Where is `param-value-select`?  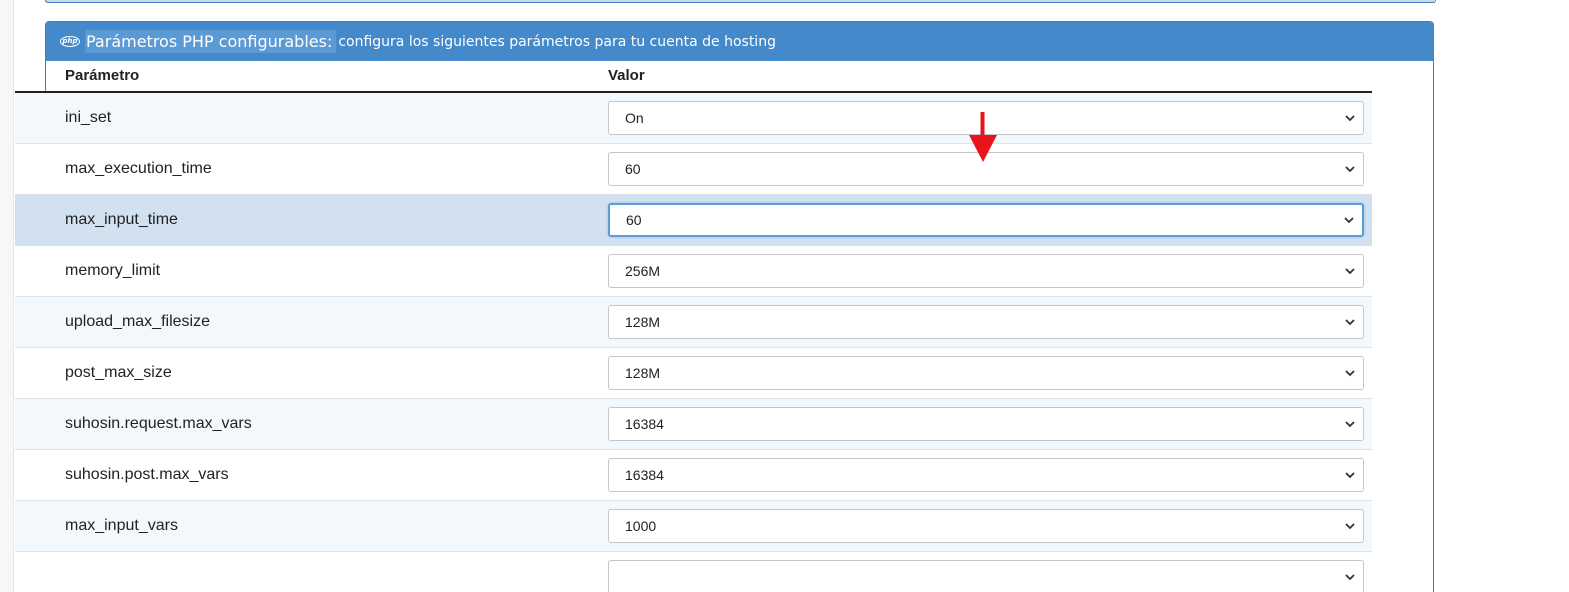 param-value-select is located at coordinates (986, 575).